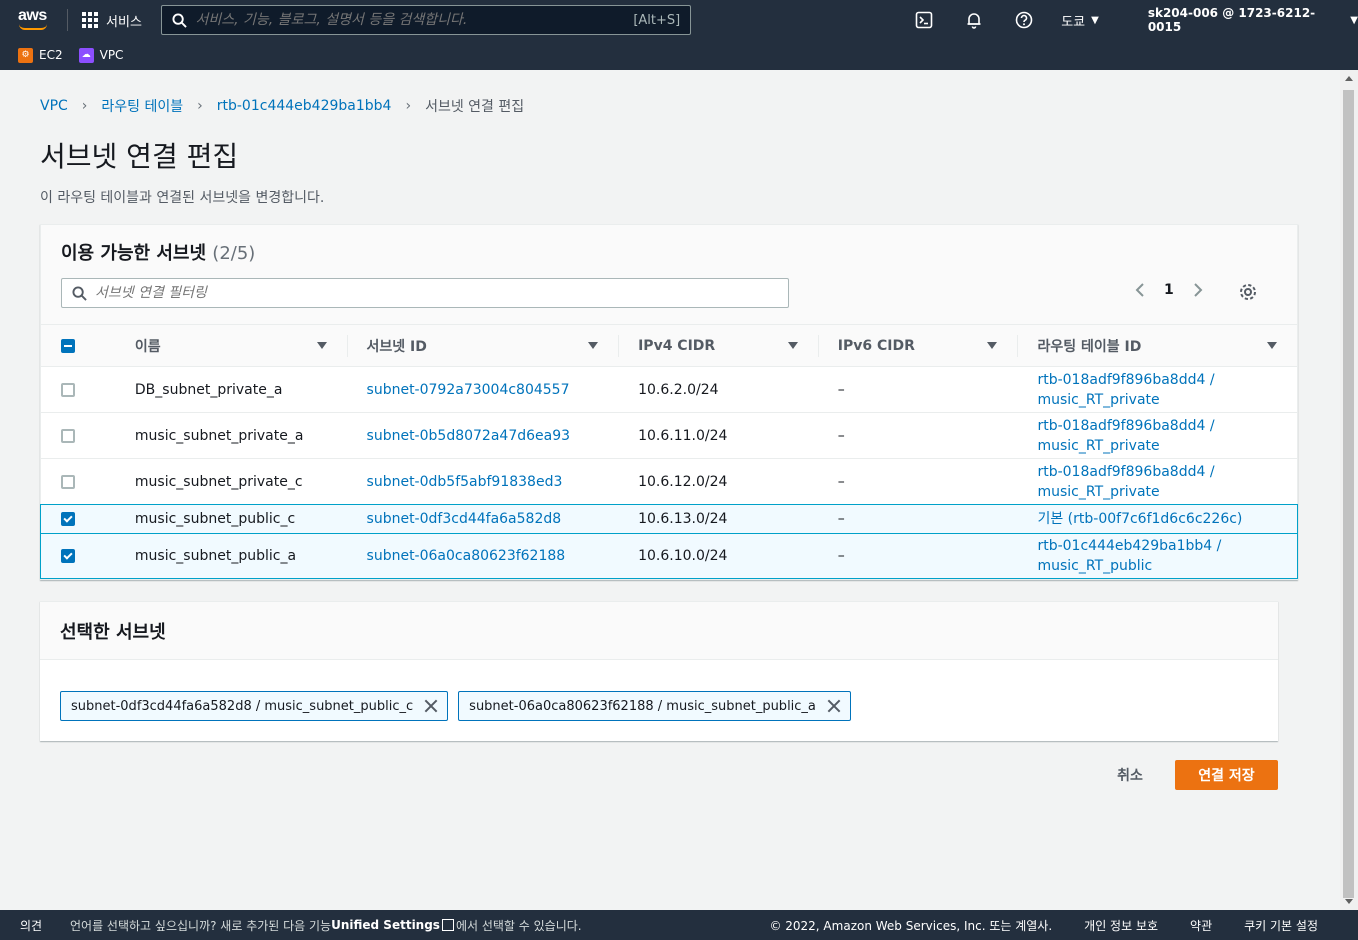 This screenshot has height=940, width=1358. What do you see at coordinates (201, 925) in the screenshot?
I see `language-notice-prefix: 언어를 선택하고 싶으십니까? 새로 추가된 다음 기능` at bounding box center [201, 925].